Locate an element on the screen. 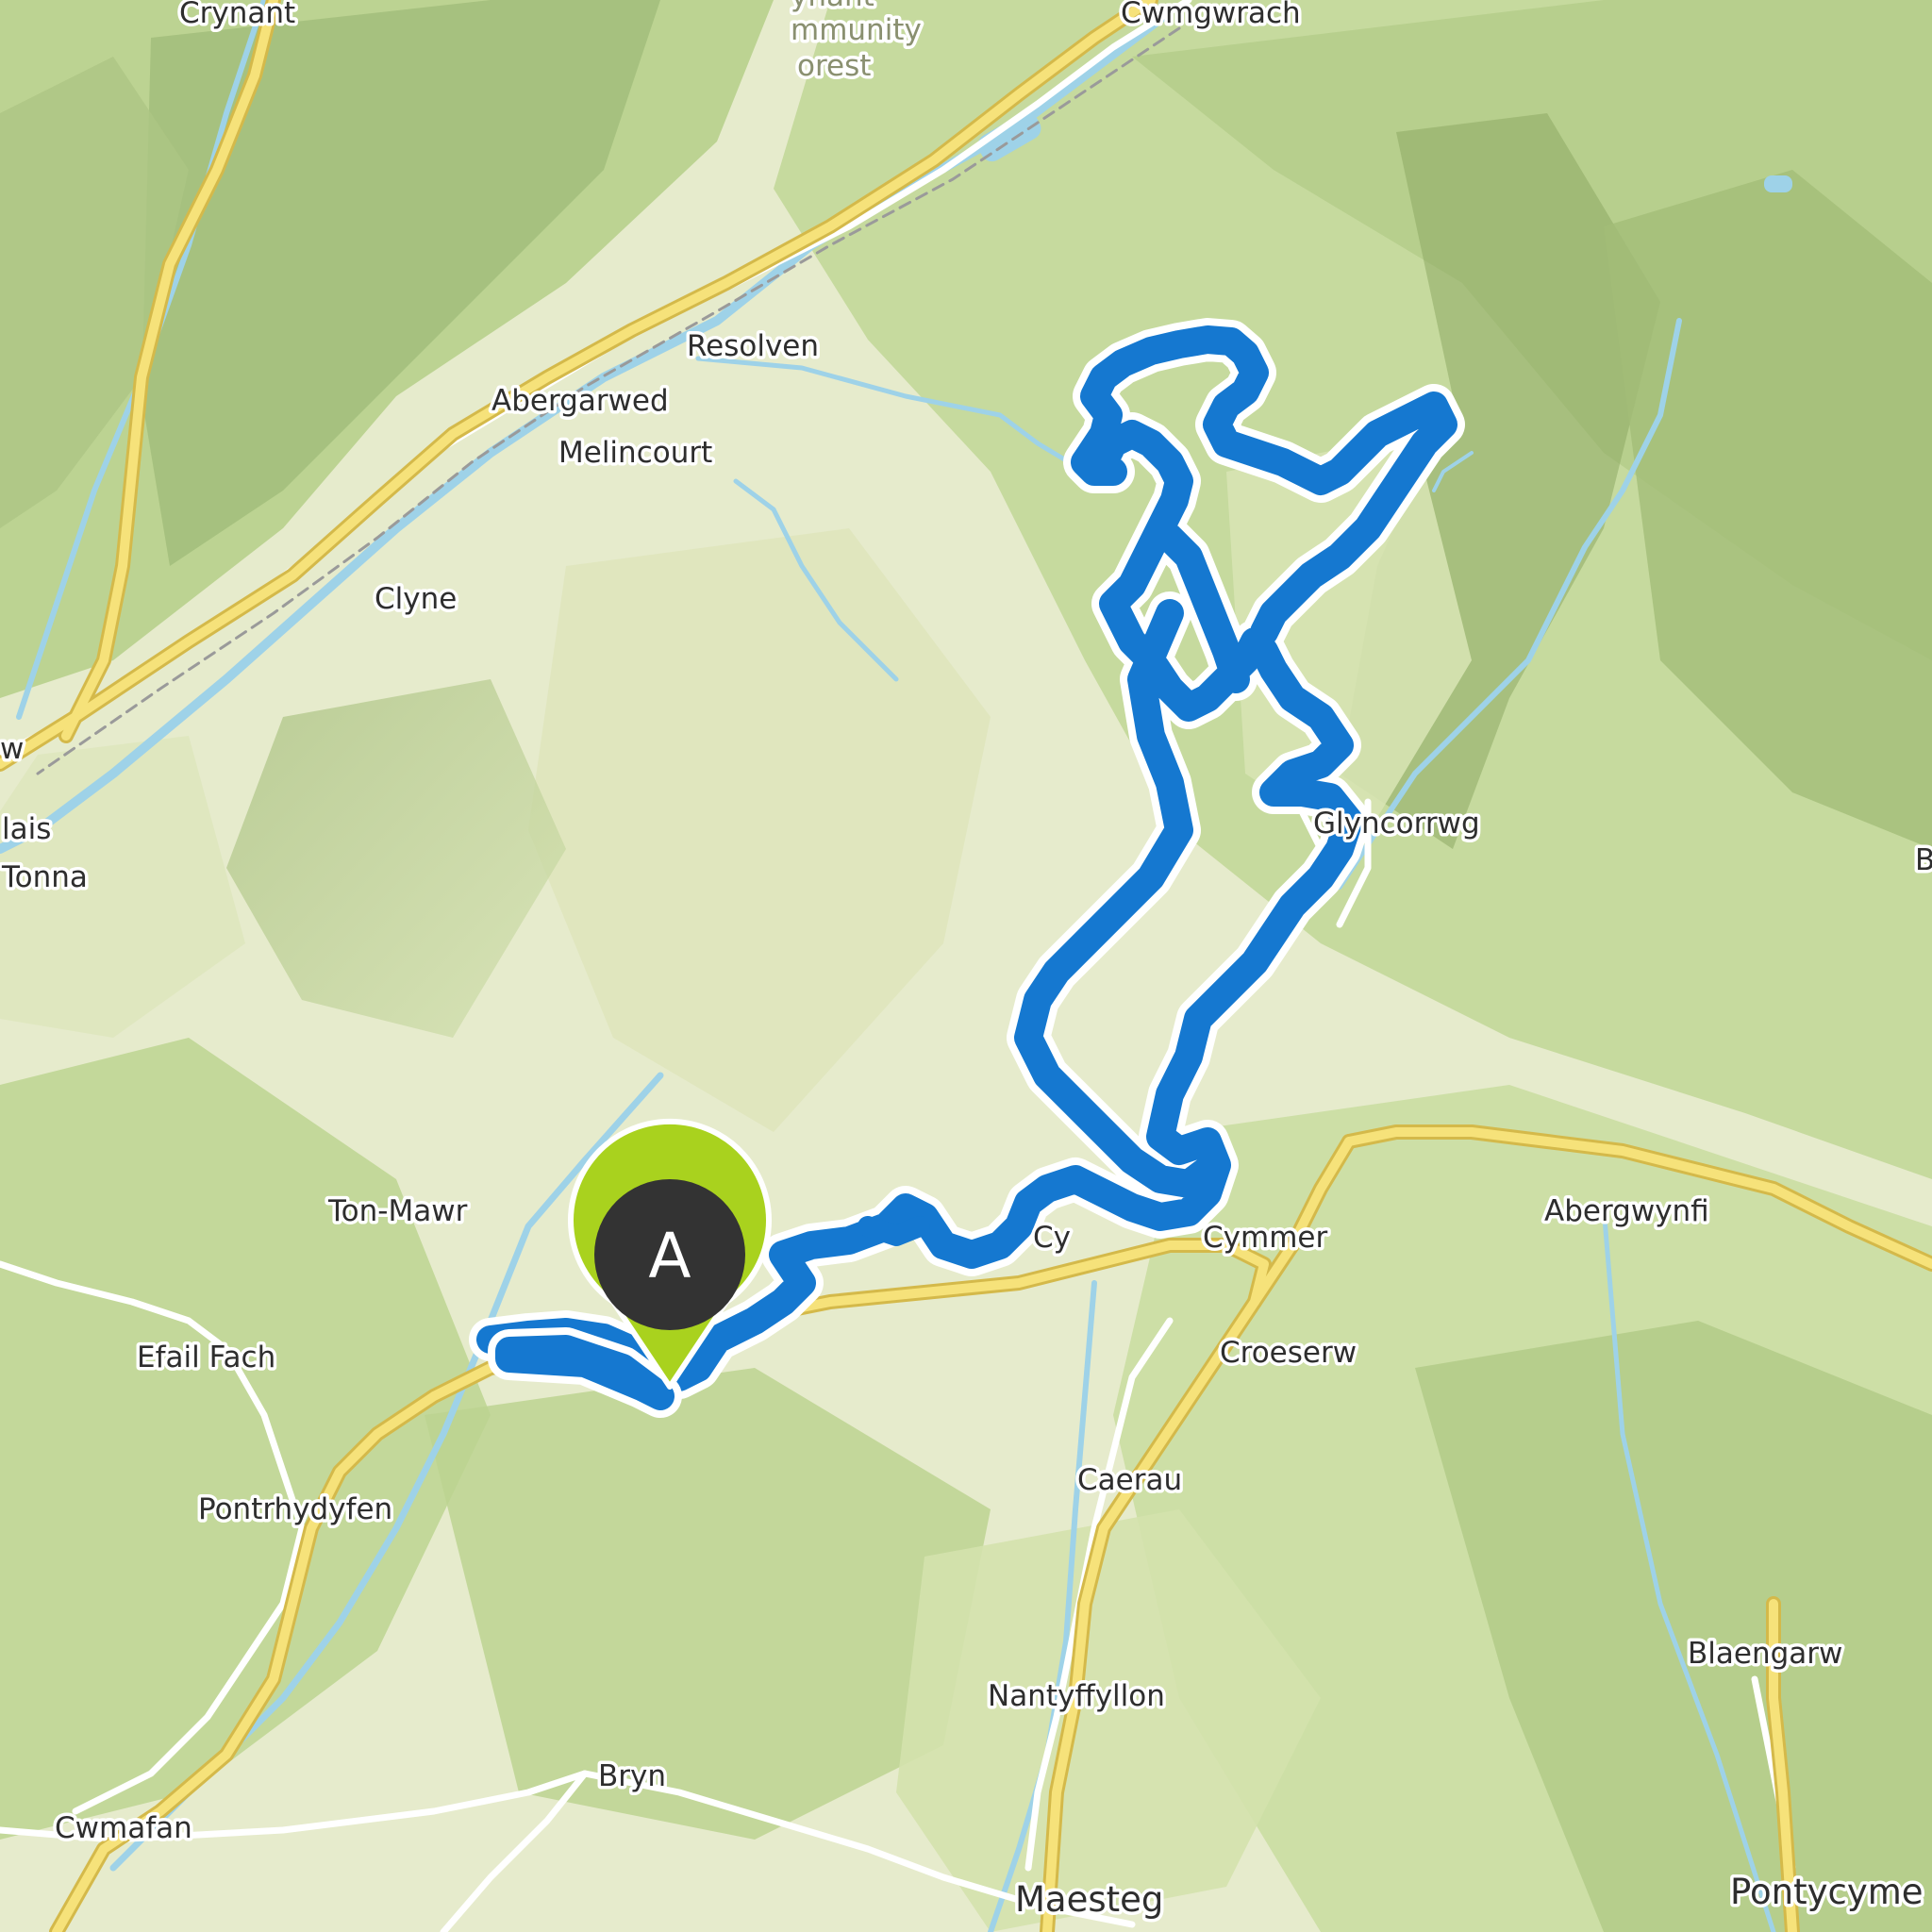 This screenshot has width=1932, height=1932. label-community-forest-2: orest is located at coordinates (834, 66).